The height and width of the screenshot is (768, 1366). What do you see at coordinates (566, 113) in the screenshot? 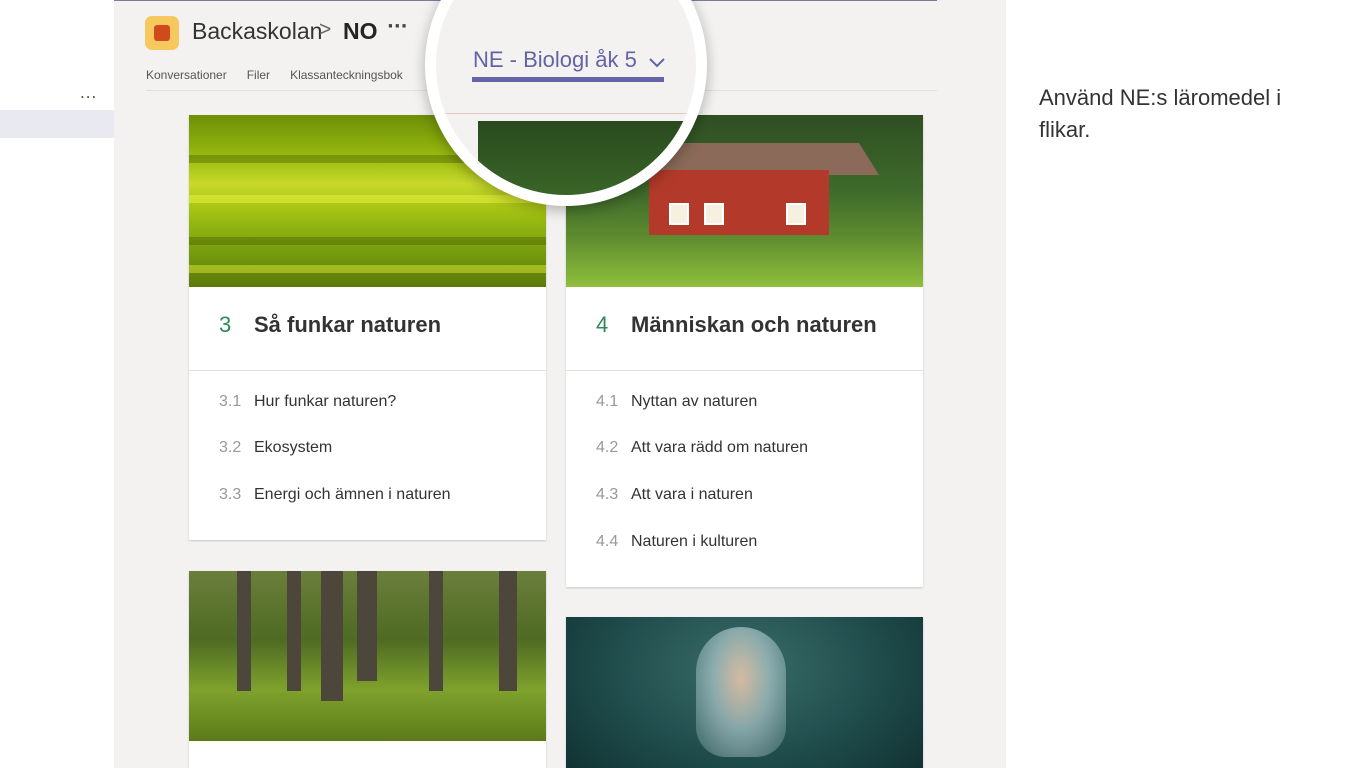
I see `magnifier-divider` at bounding box center [566, 113].